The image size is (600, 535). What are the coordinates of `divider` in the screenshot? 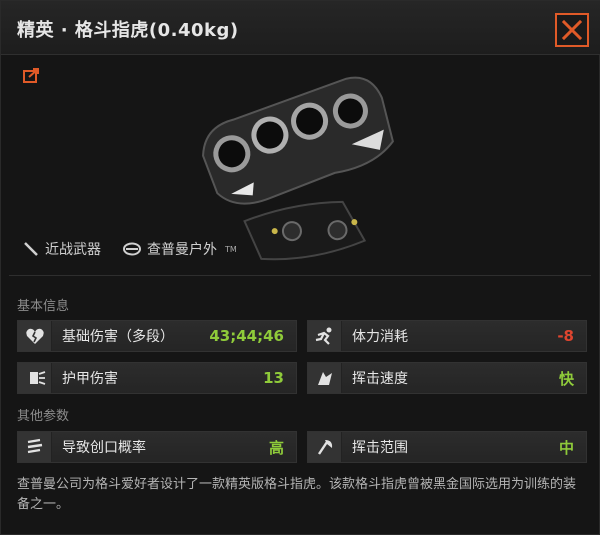 It's located at (300, 275).